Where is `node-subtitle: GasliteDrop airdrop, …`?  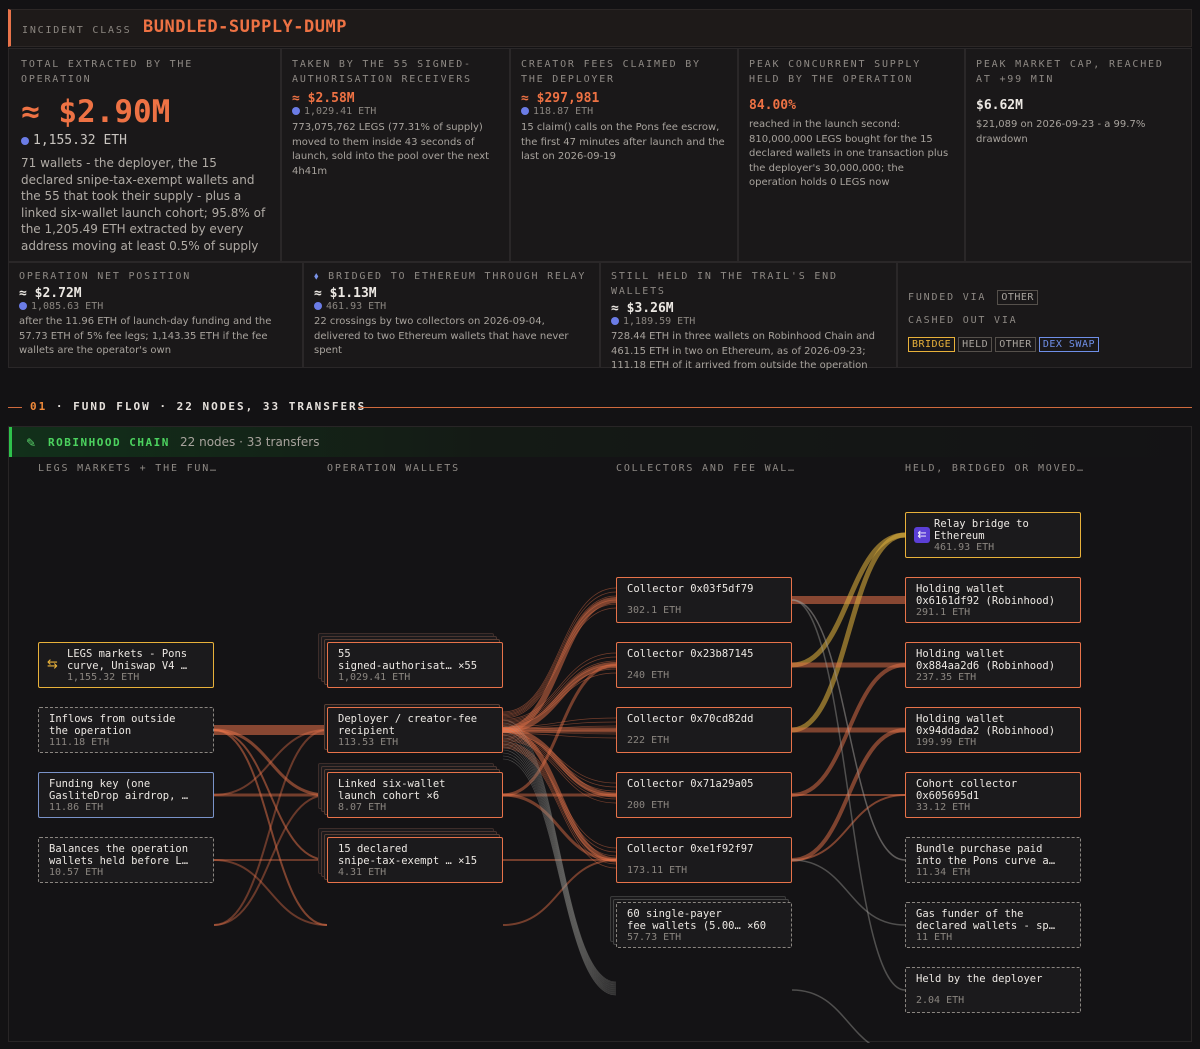 node-subtitle: GasliteDrop airdrop, … is located at coordinates (119, 796).